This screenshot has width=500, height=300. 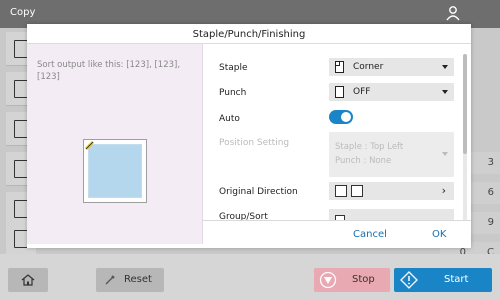 I want to click on auto-label: Auto, so click(x=229, y=119).